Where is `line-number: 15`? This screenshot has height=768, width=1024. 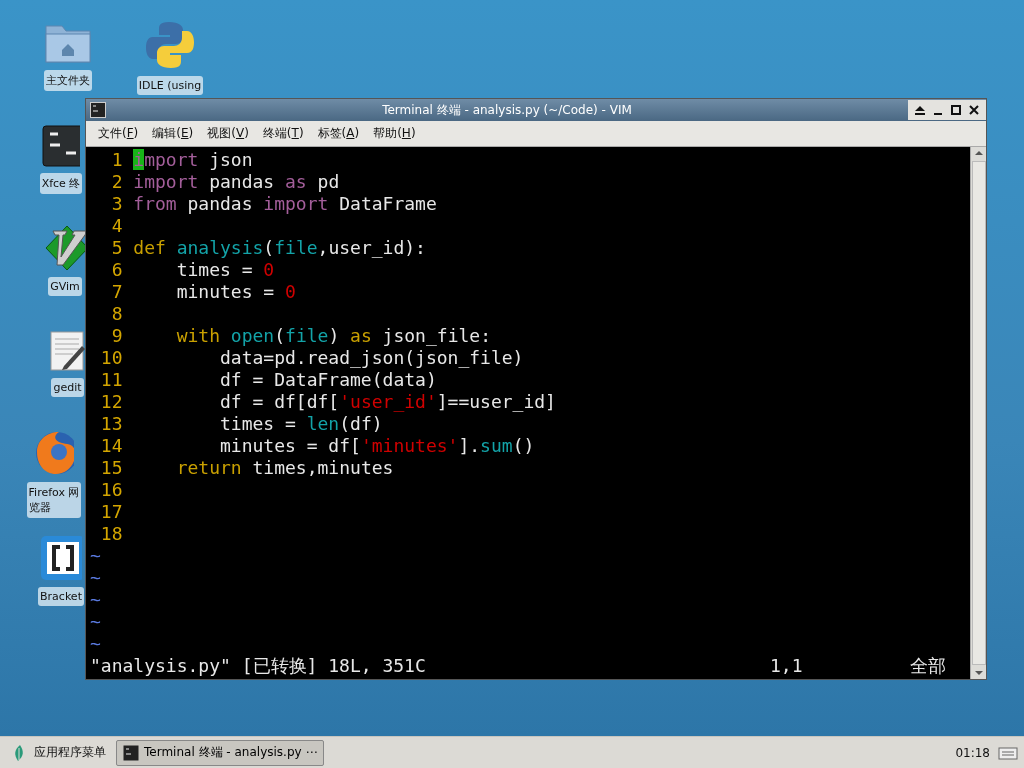
line-number: 15 is located at coordinates (111, 468).